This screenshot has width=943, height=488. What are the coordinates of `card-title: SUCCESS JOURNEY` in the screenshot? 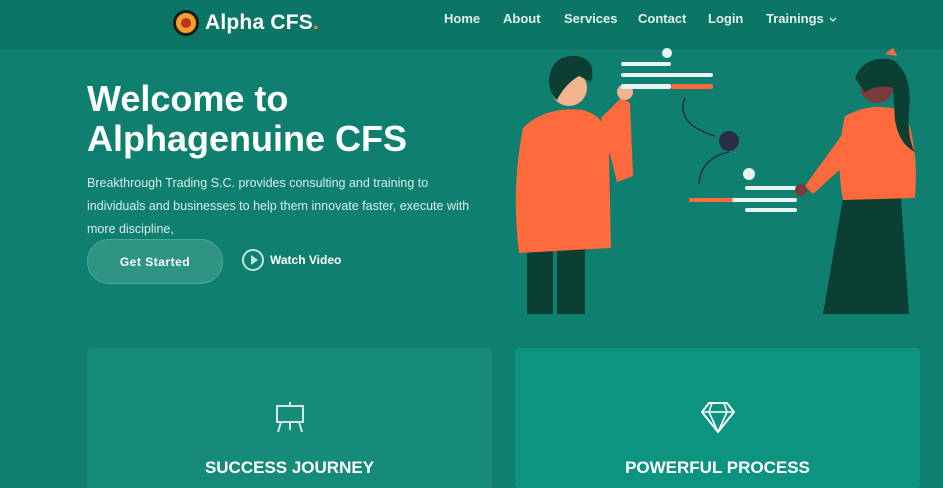 It's located at (289, 467).